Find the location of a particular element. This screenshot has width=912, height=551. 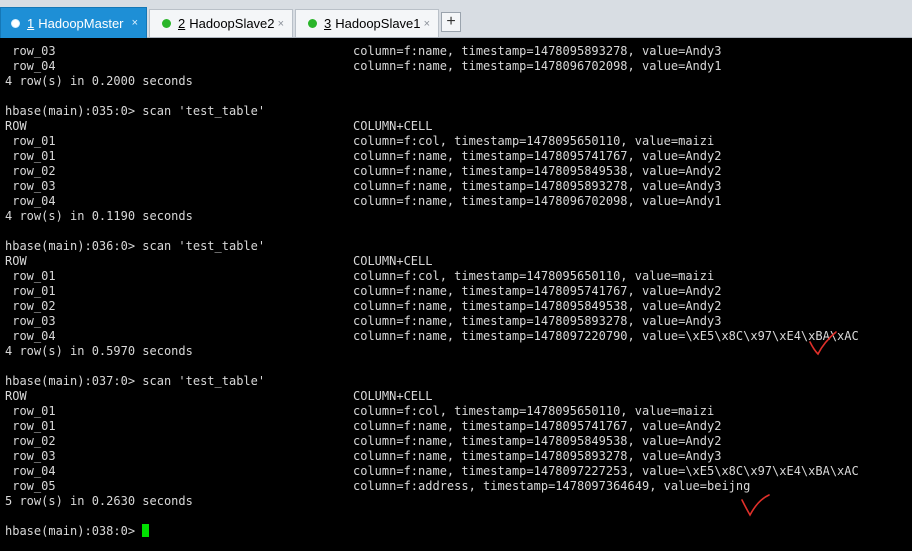

tab-hadoopmaster: 1 HadoopMaster × is located at coordinates (73, 22).